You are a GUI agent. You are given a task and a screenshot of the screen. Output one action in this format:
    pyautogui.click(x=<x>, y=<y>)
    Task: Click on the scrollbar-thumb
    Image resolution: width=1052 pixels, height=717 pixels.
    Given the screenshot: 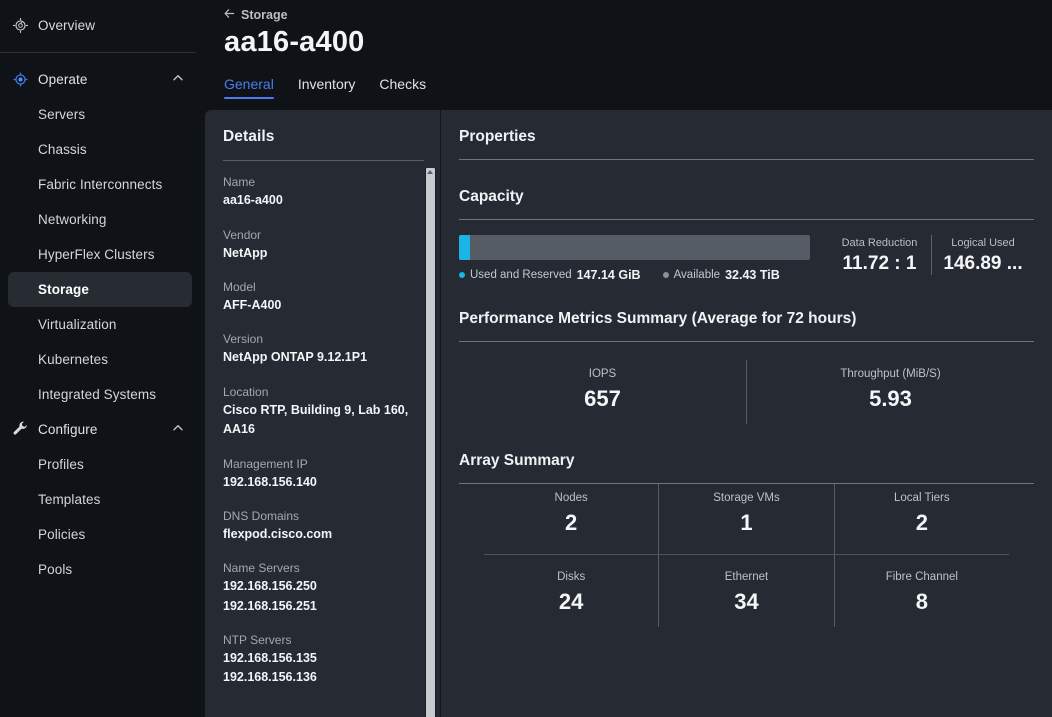 What is the action you would take?
    pyautogui.click(x=430, y=442)
    